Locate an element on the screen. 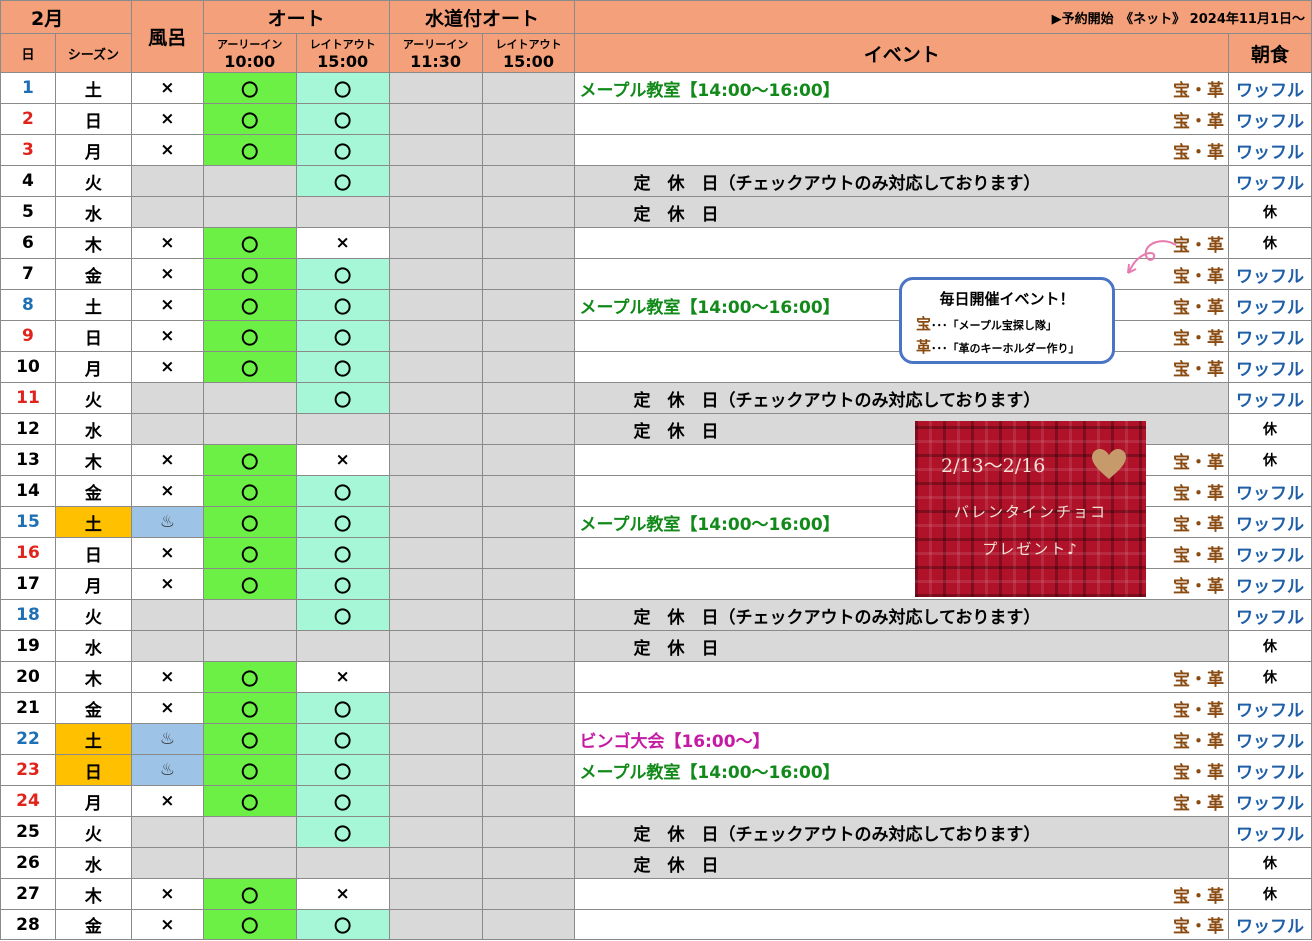 This screenshot has height=941, width=1312. table-row: 2 日 × 〇〇宝・革 ワッフル is located at coordinates (656, 119).